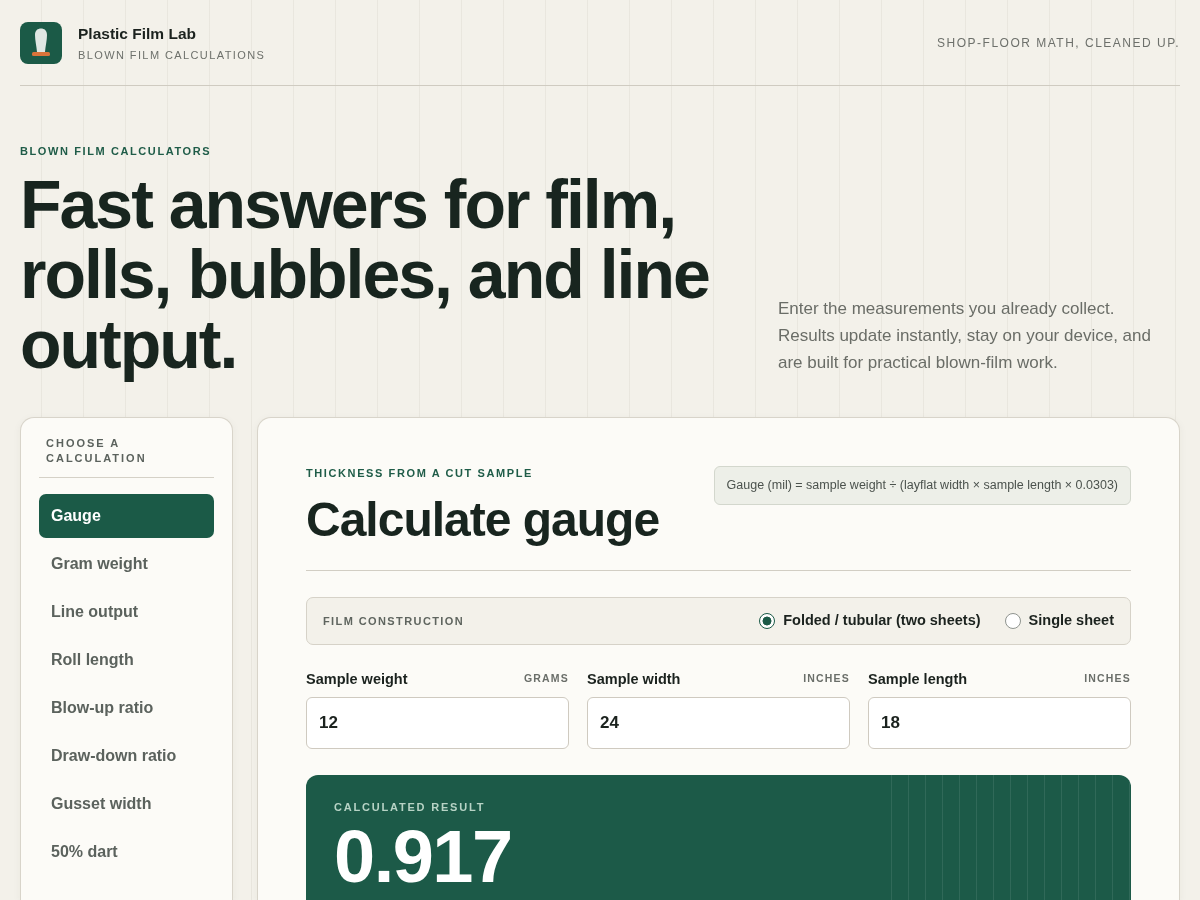  I want to click on brand-name: Plastic Film Lab, so click(137, 34).